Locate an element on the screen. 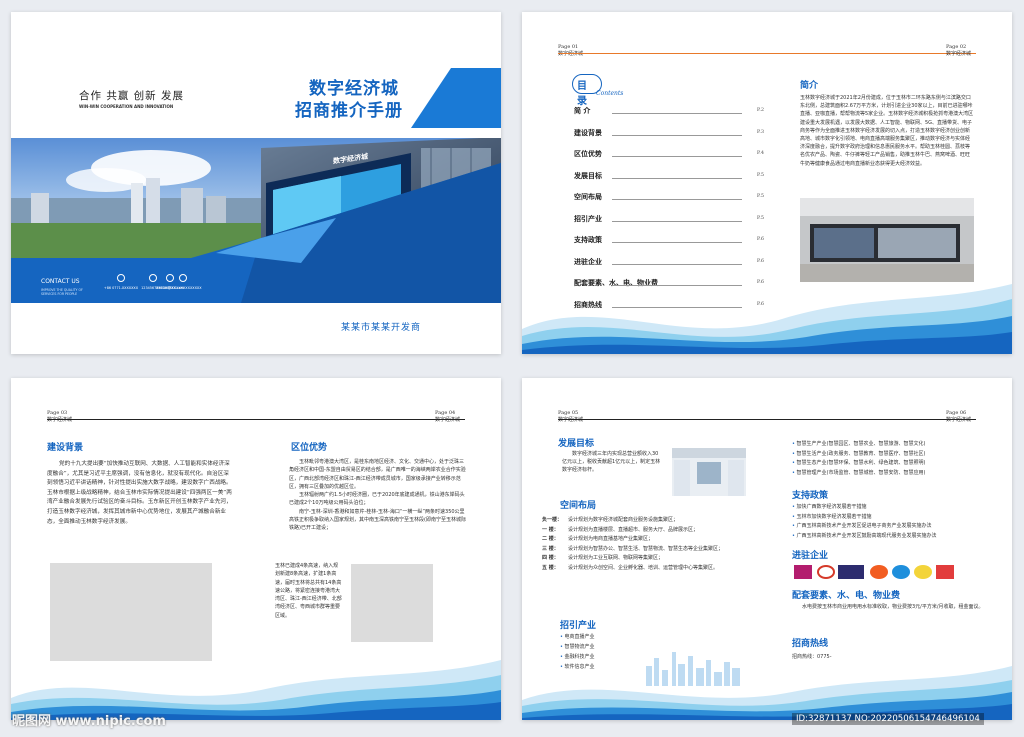 This screenshot has width=1024, height=737. bullet-text: 广西玉林高新技术产业开发区鼓励高端现代服务业发展实施办法 is located at coordinates (866, 535).